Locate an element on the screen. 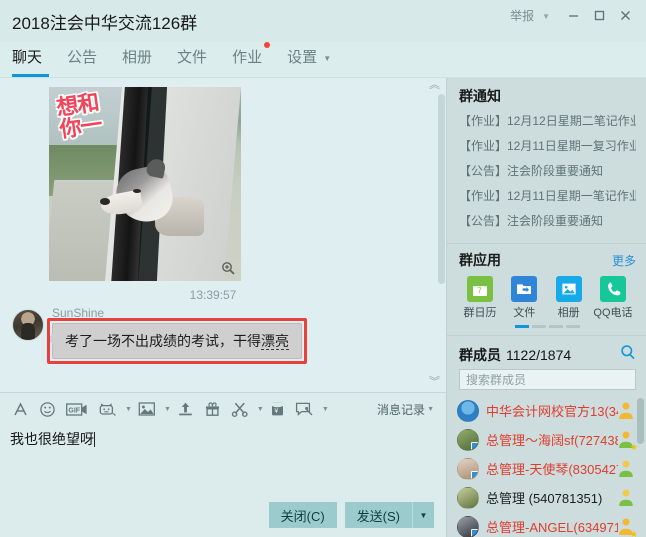  members-header: 群成员 1122/1874 is located at coordinates (546, 352).